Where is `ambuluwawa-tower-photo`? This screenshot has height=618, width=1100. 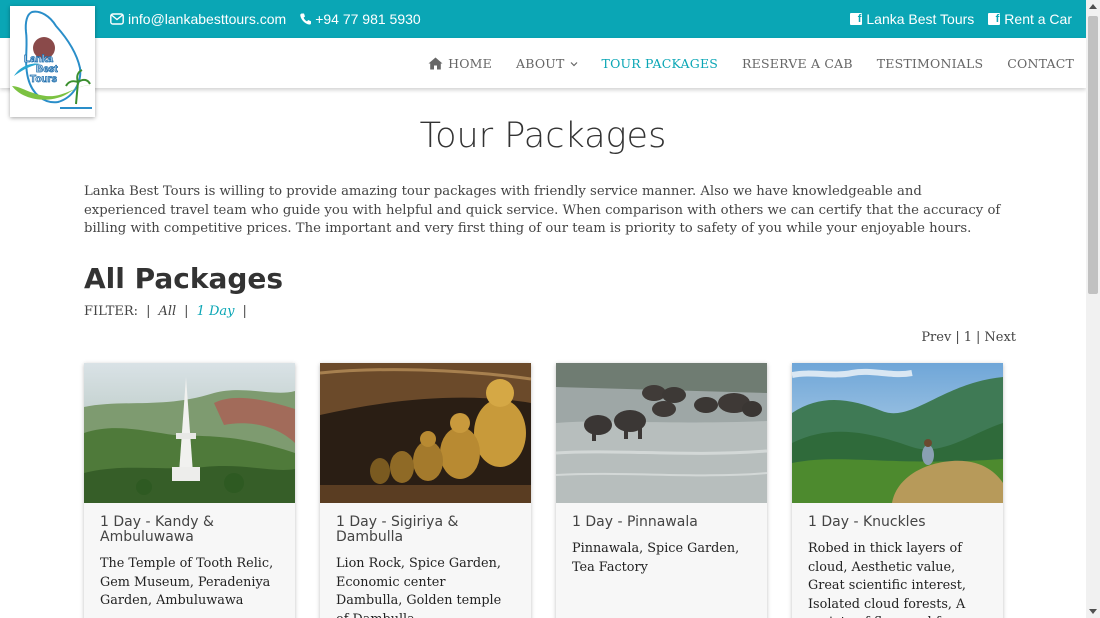 ambuluwawa-tower-photo is located at coordinates (189, 433).